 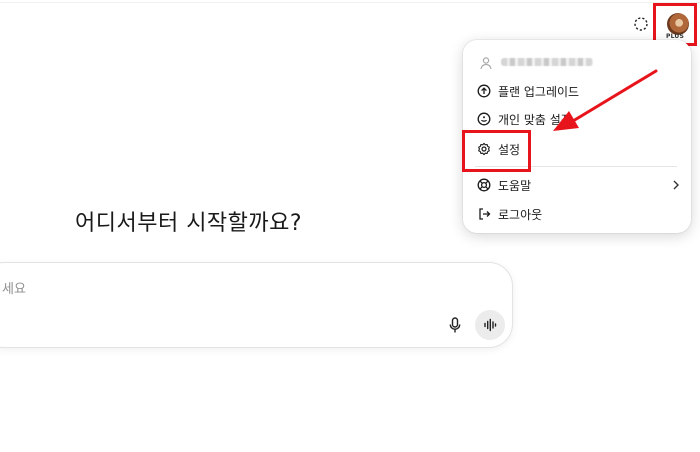 I want to click on menu-item-personalize: 개인 맞춤 설정, so click(x=524, y=119).